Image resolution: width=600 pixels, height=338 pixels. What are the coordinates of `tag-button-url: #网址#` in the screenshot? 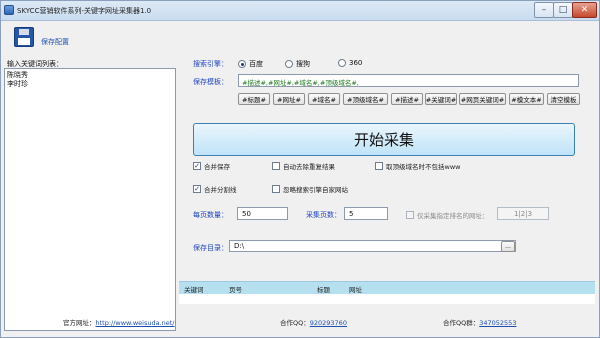 It's located at (289, 99).